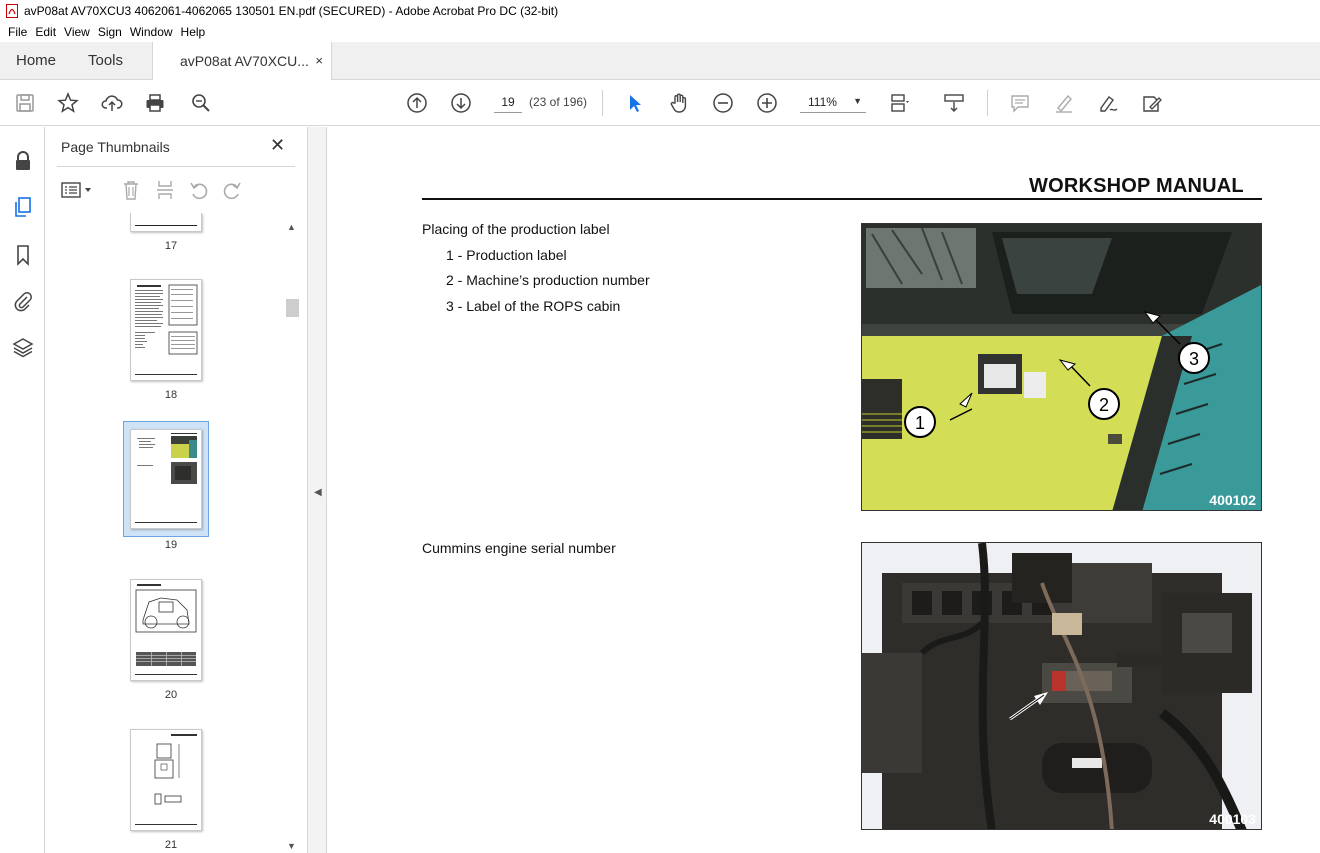 The image size is (1320, 853). What do you see at coordinates (723, 103) in the screenshot?
I see `zoom-out-icon` at bounding box center [723, 103].